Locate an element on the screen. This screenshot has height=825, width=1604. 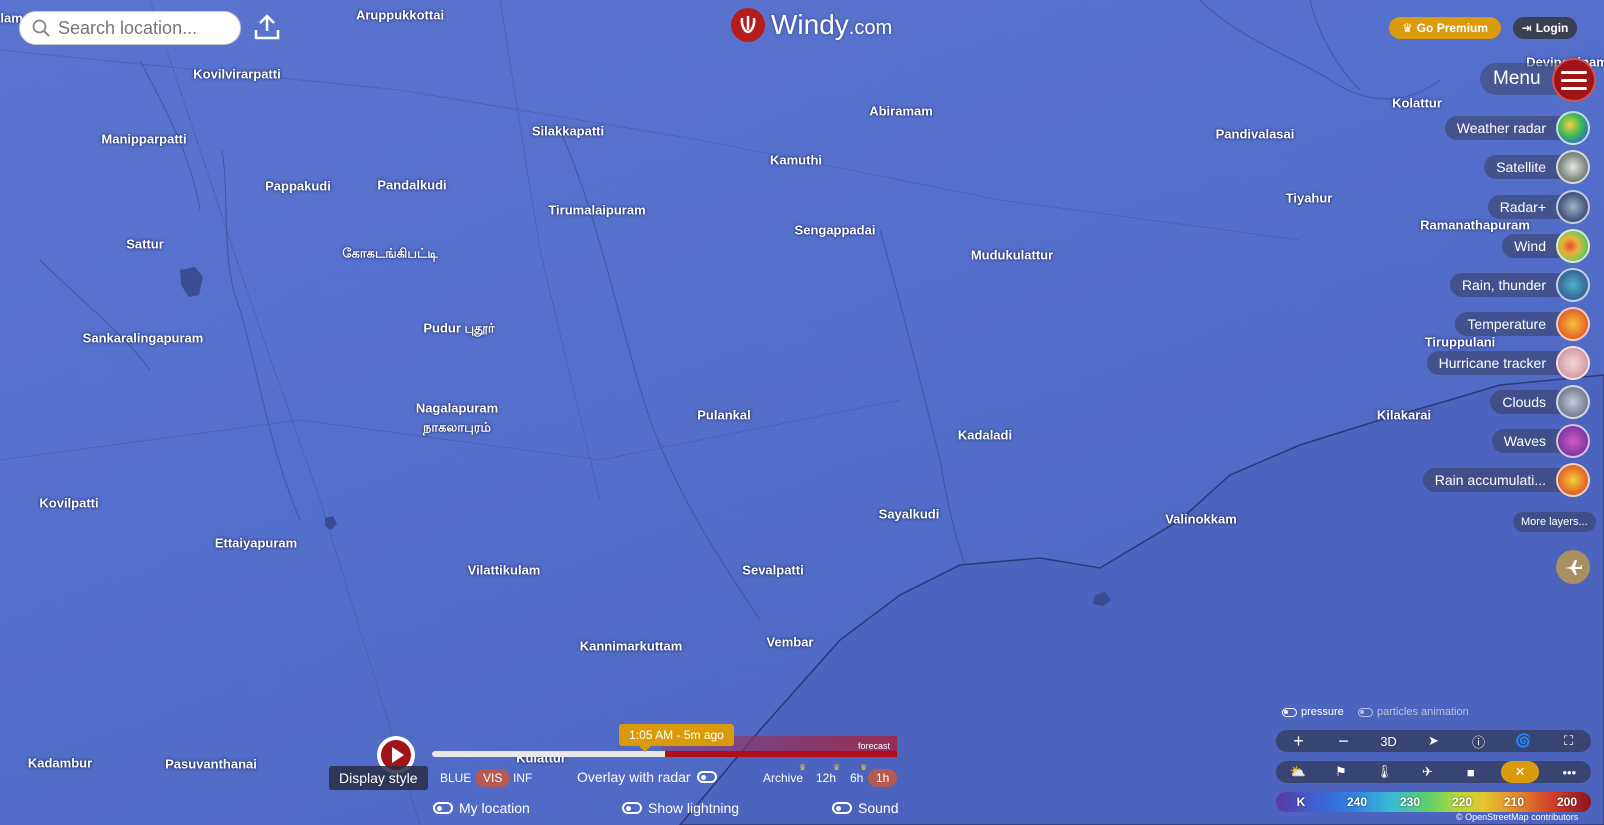
fullscreen-icon: ⛶ is located at coordinates (1569, 741).